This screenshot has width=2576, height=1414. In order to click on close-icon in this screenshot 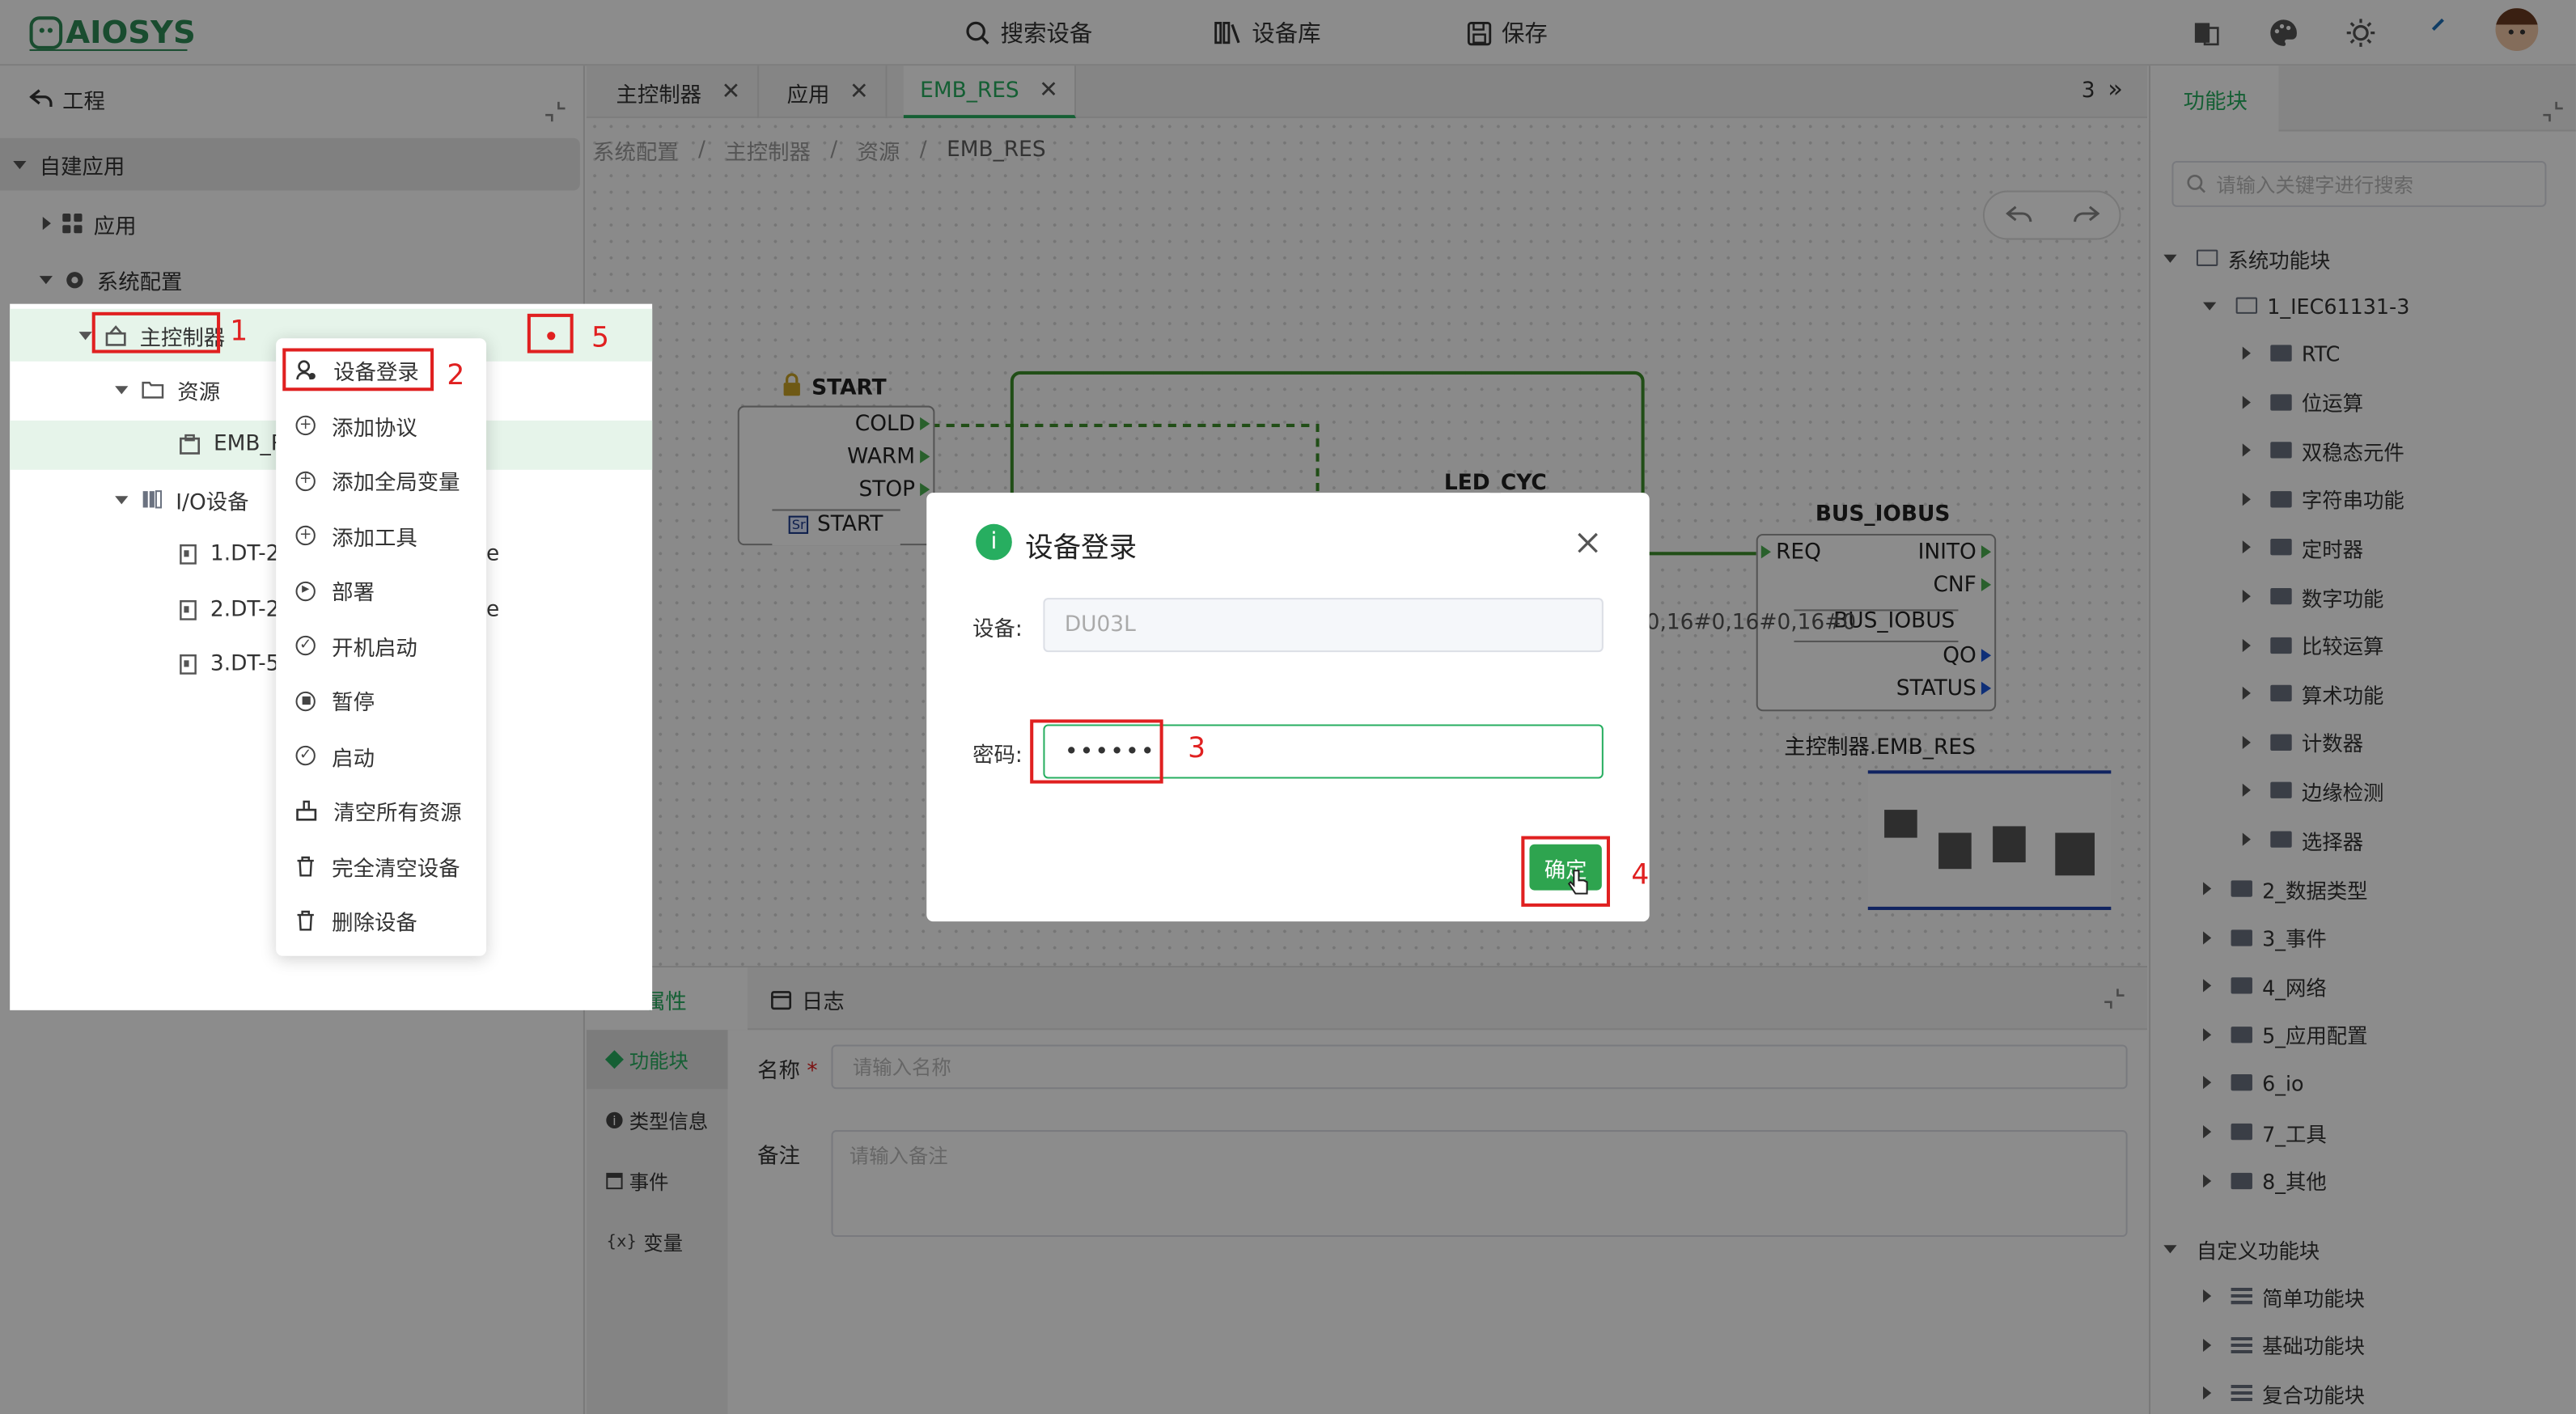, I will do `click(1587, 543)`.